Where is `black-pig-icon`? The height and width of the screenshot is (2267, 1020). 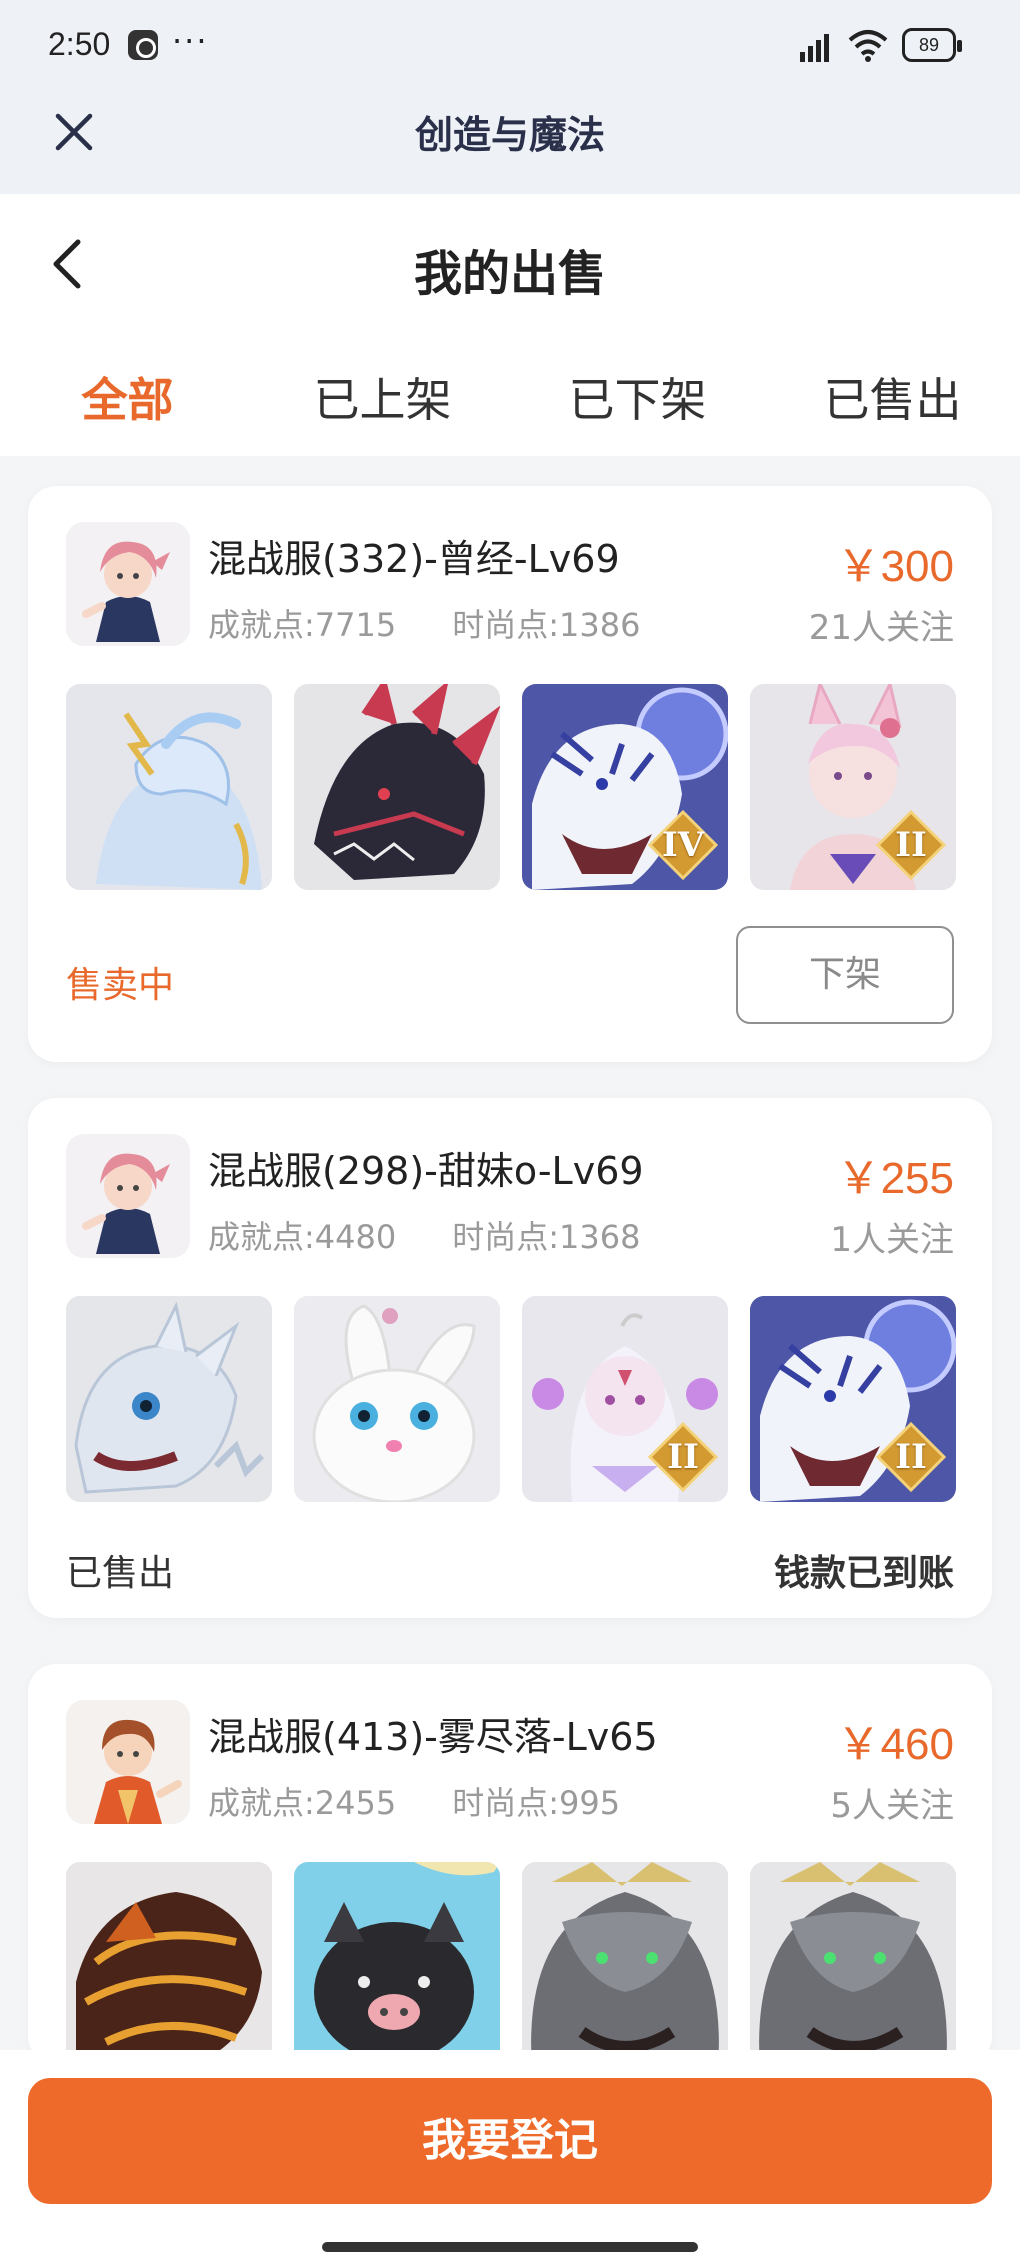 black-pig-icon is located at coordinates (397, 1965).